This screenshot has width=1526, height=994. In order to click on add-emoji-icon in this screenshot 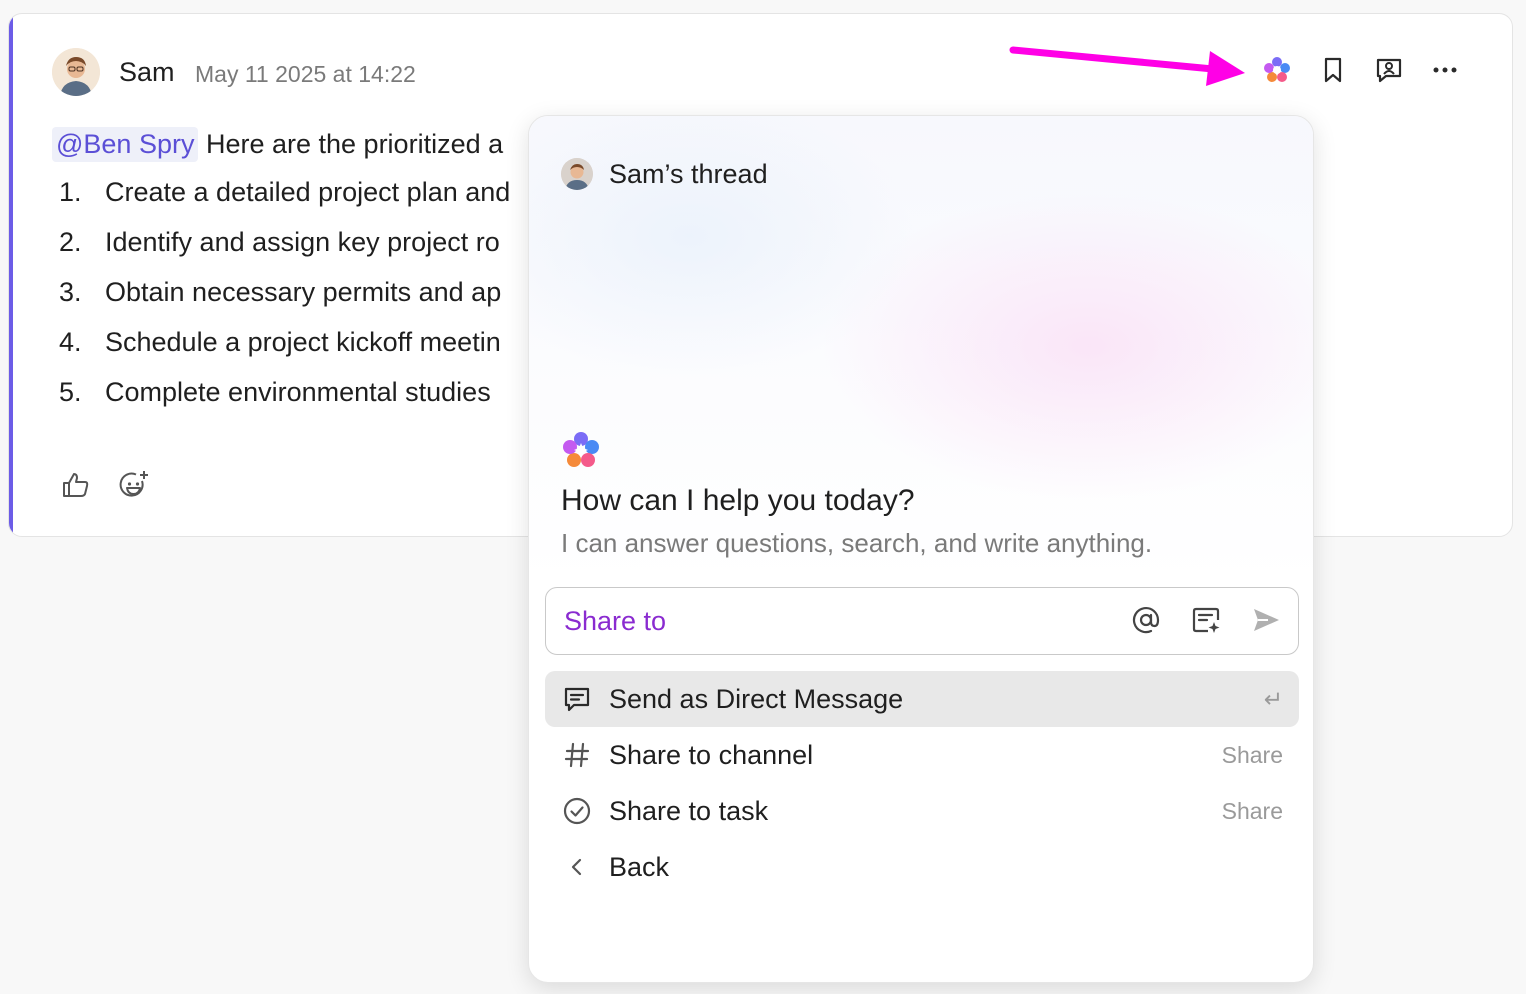, I will do `click(133, 484)`.